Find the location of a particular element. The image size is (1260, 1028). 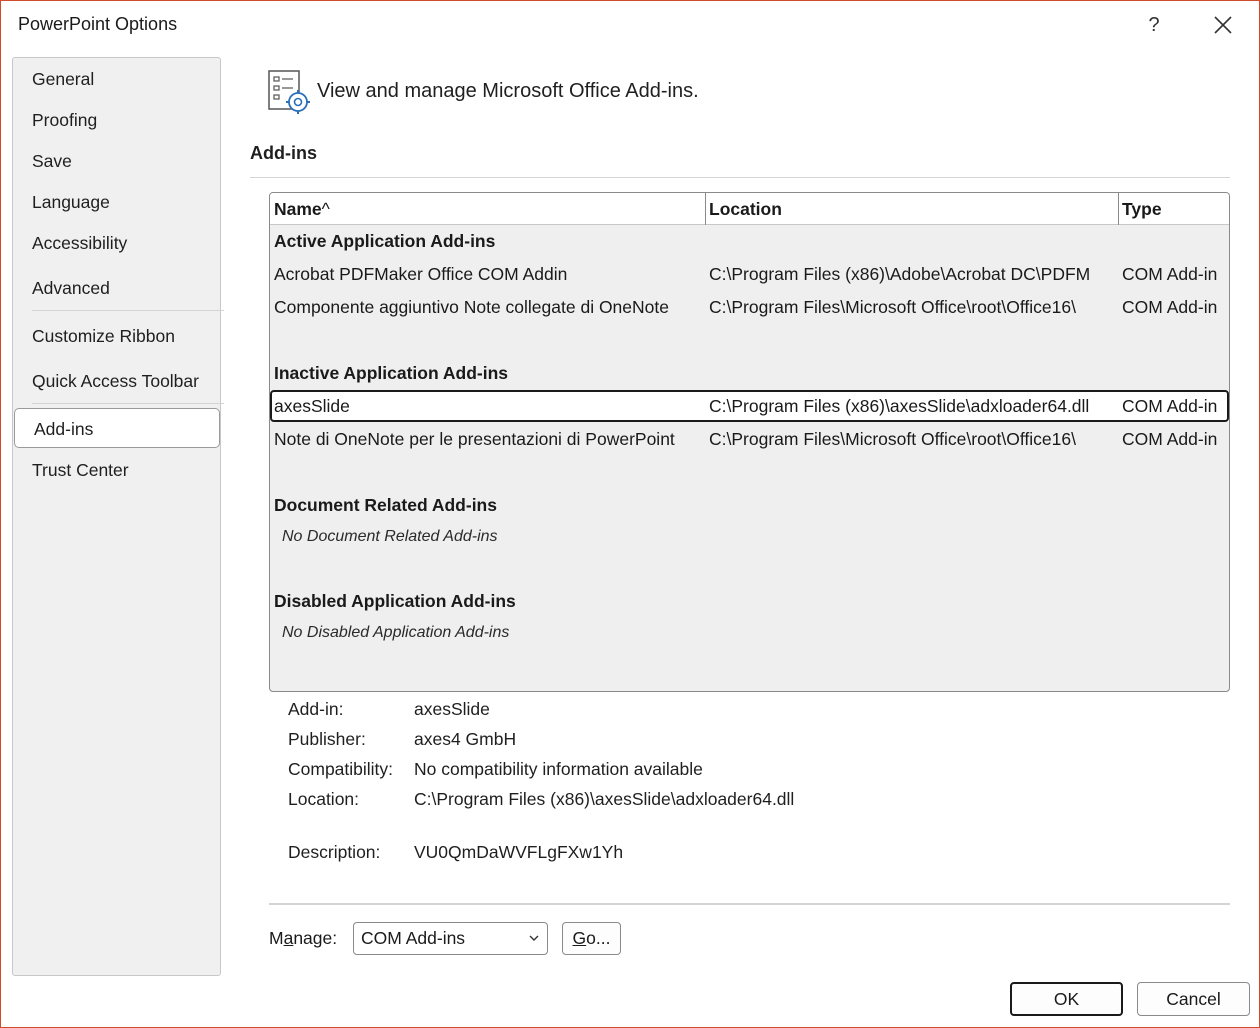

window-title: PowerPoint Options is located at coordinates (98, 24).